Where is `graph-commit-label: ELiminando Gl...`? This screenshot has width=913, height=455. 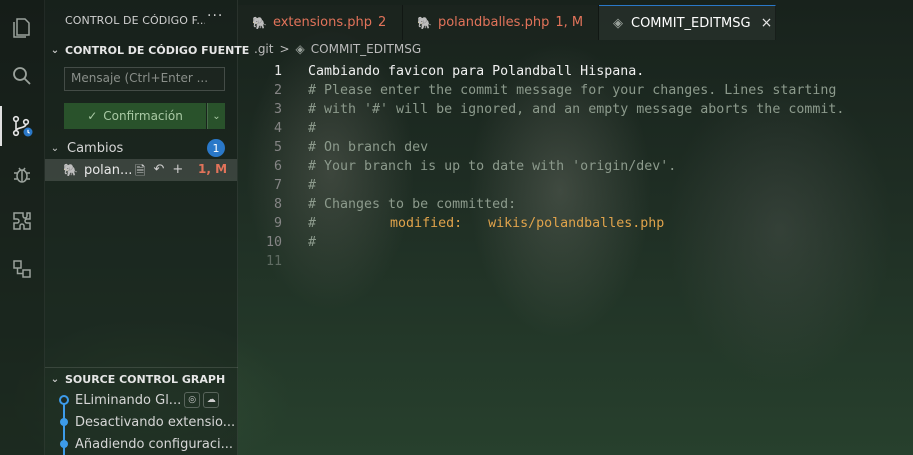
graph-commit-label: ELiminando Gl... is located at coordinates (128, 400).